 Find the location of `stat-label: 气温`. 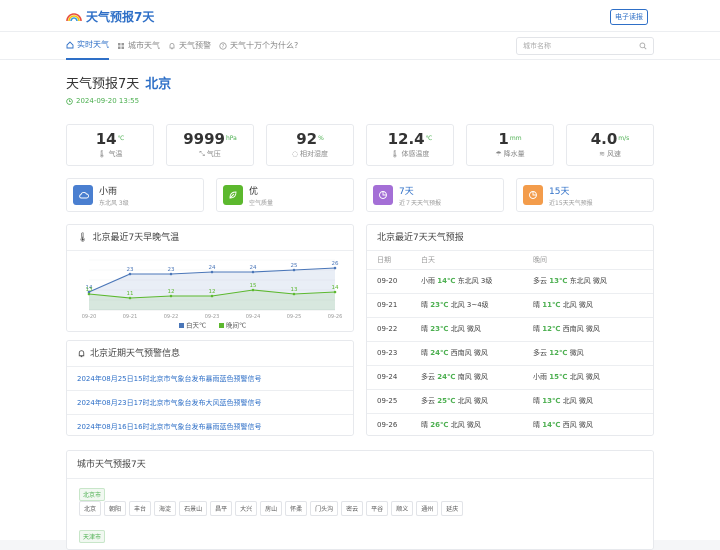

stat-label: 气温 is located at coordinates (115, 154).